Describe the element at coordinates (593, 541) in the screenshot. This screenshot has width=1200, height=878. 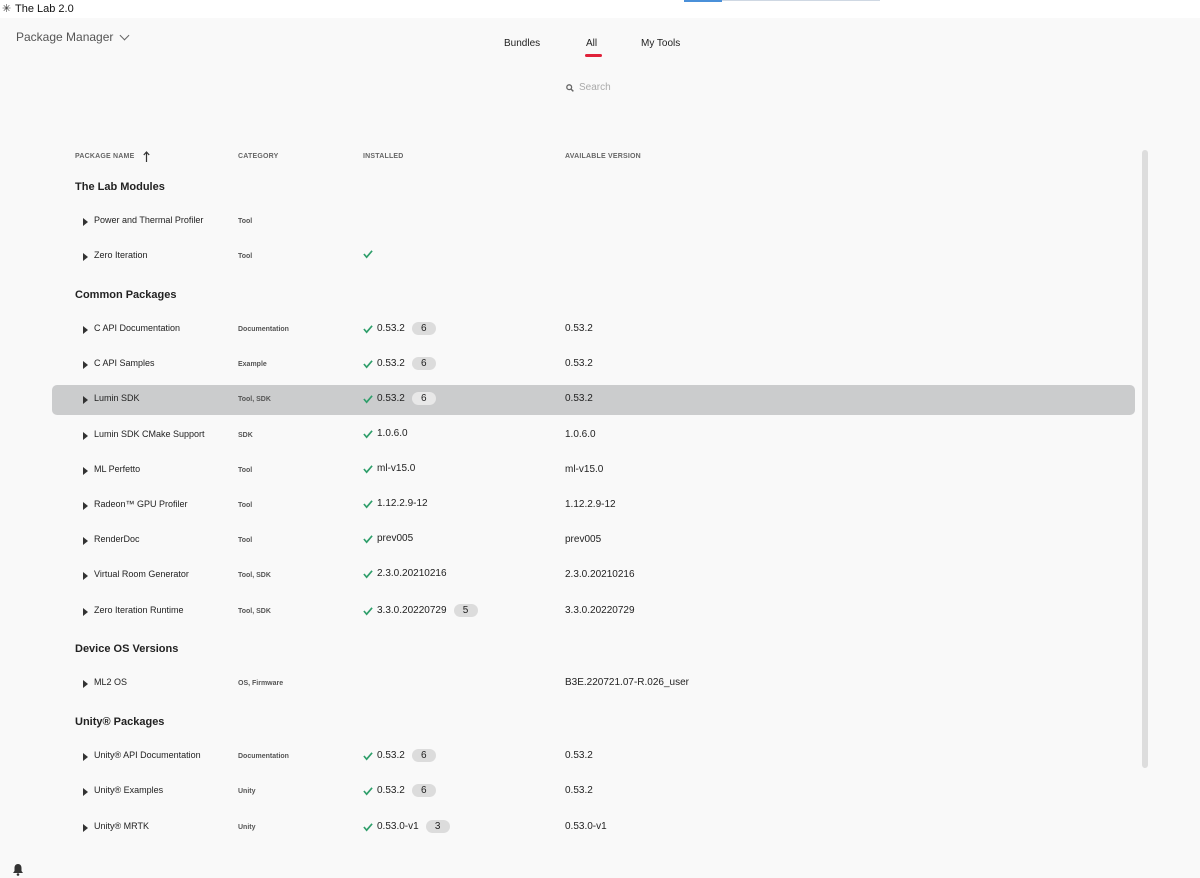
I see `package-row: RenderDoc Tool prev005 prev005` at that location.